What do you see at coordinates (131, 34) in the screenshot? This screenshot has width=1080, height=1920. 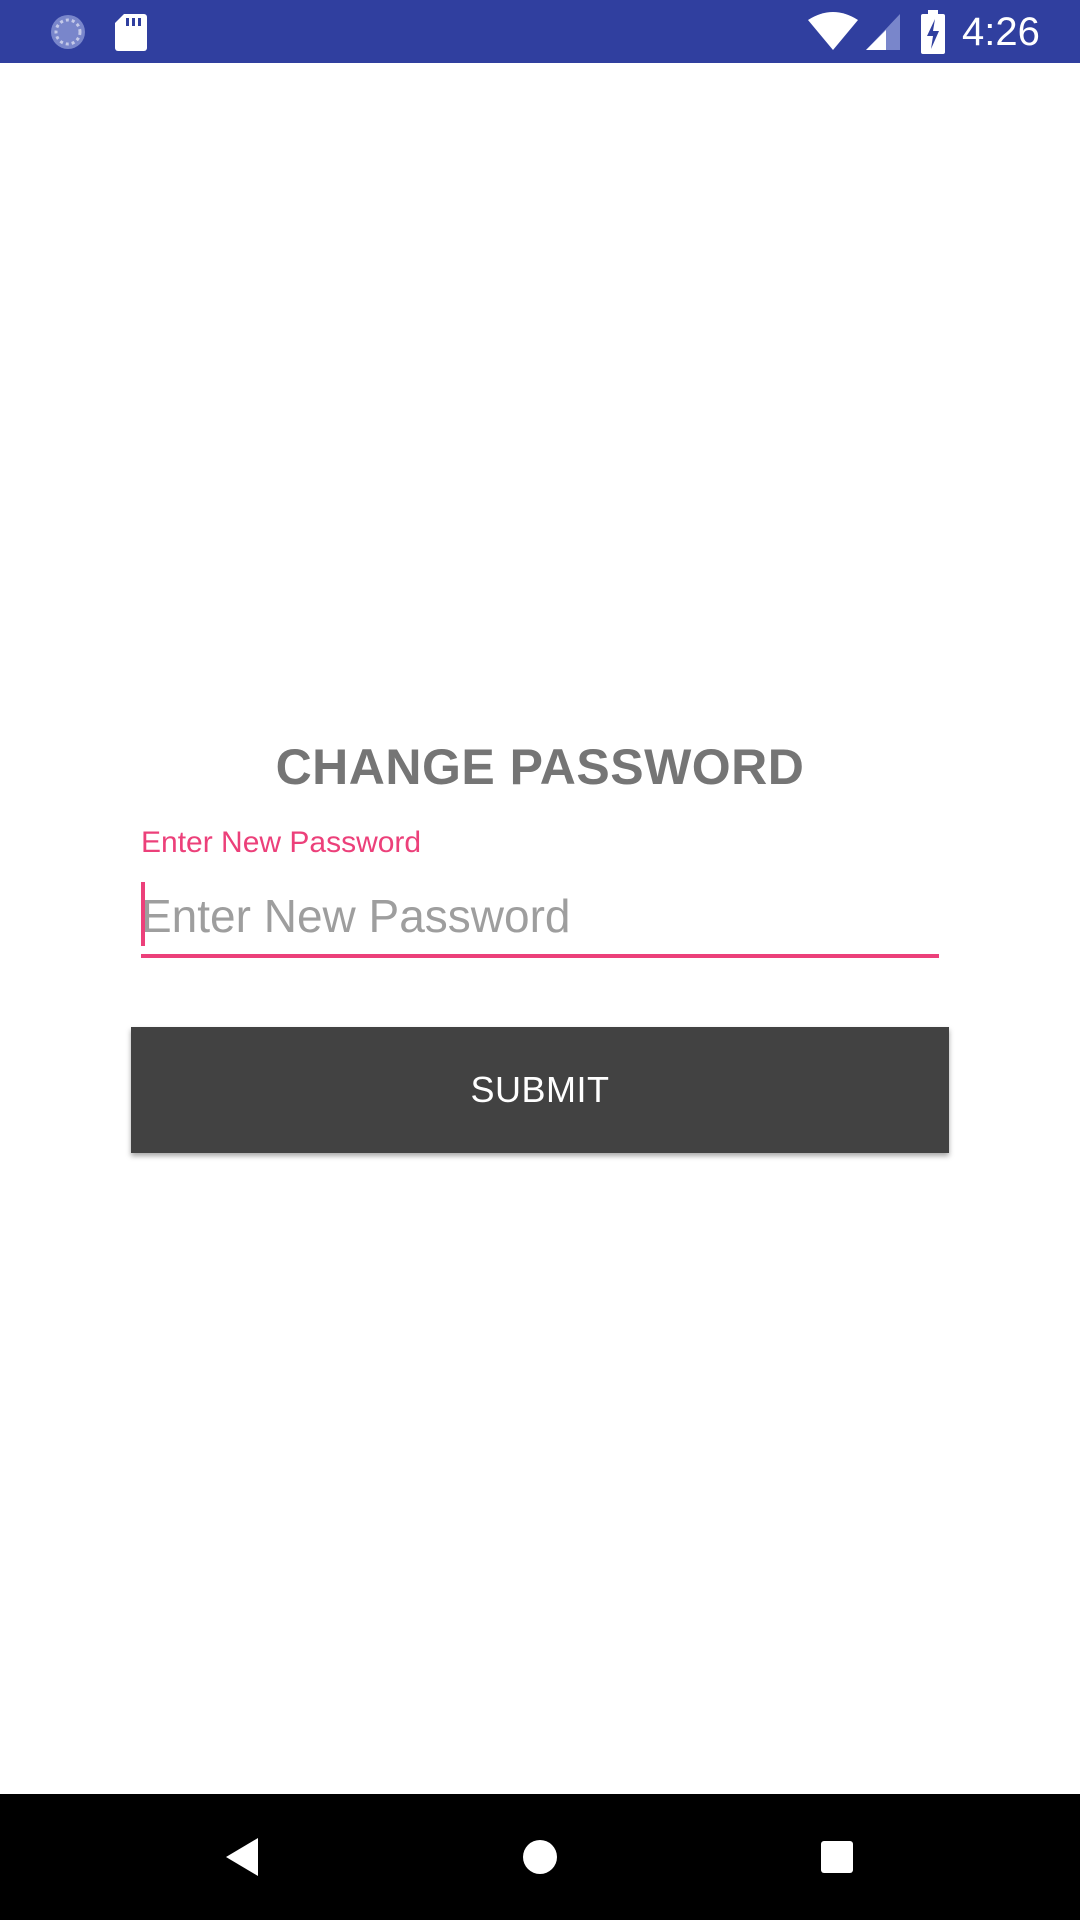 I see `sd-card-icon` at bounding box center [131, 34].